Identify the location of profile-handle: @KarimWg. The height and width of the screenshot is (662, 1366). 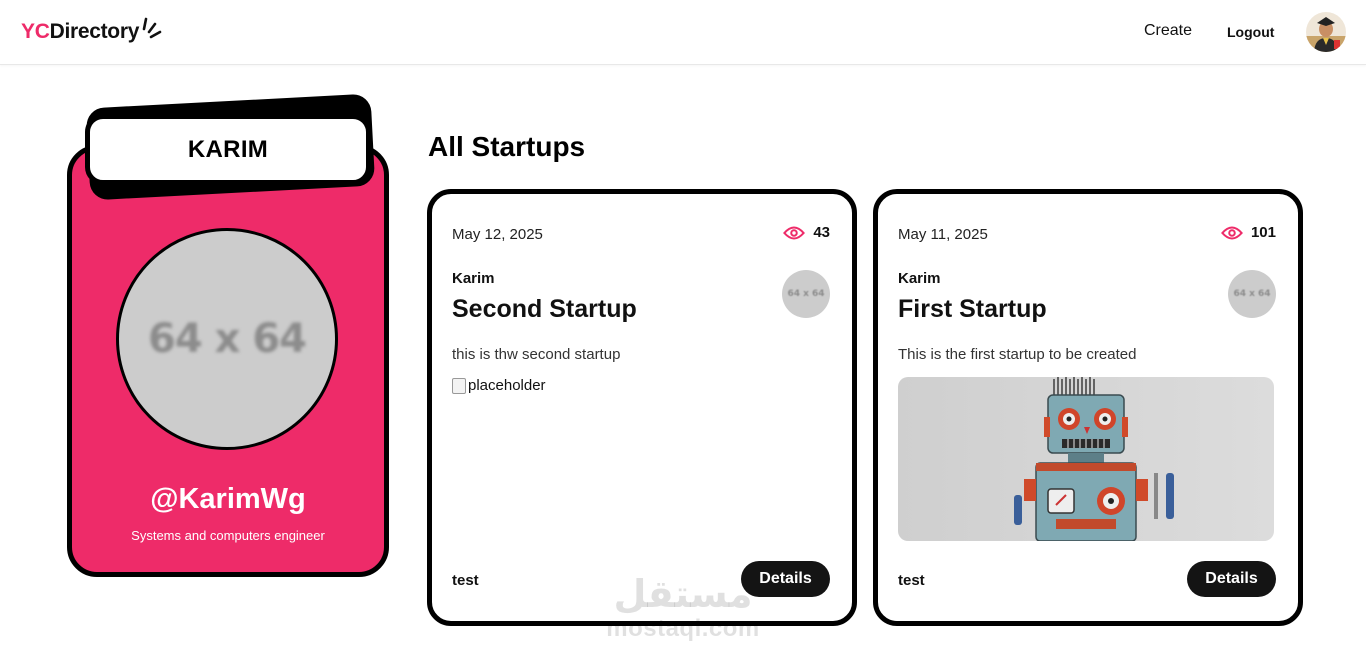
(228, 499).